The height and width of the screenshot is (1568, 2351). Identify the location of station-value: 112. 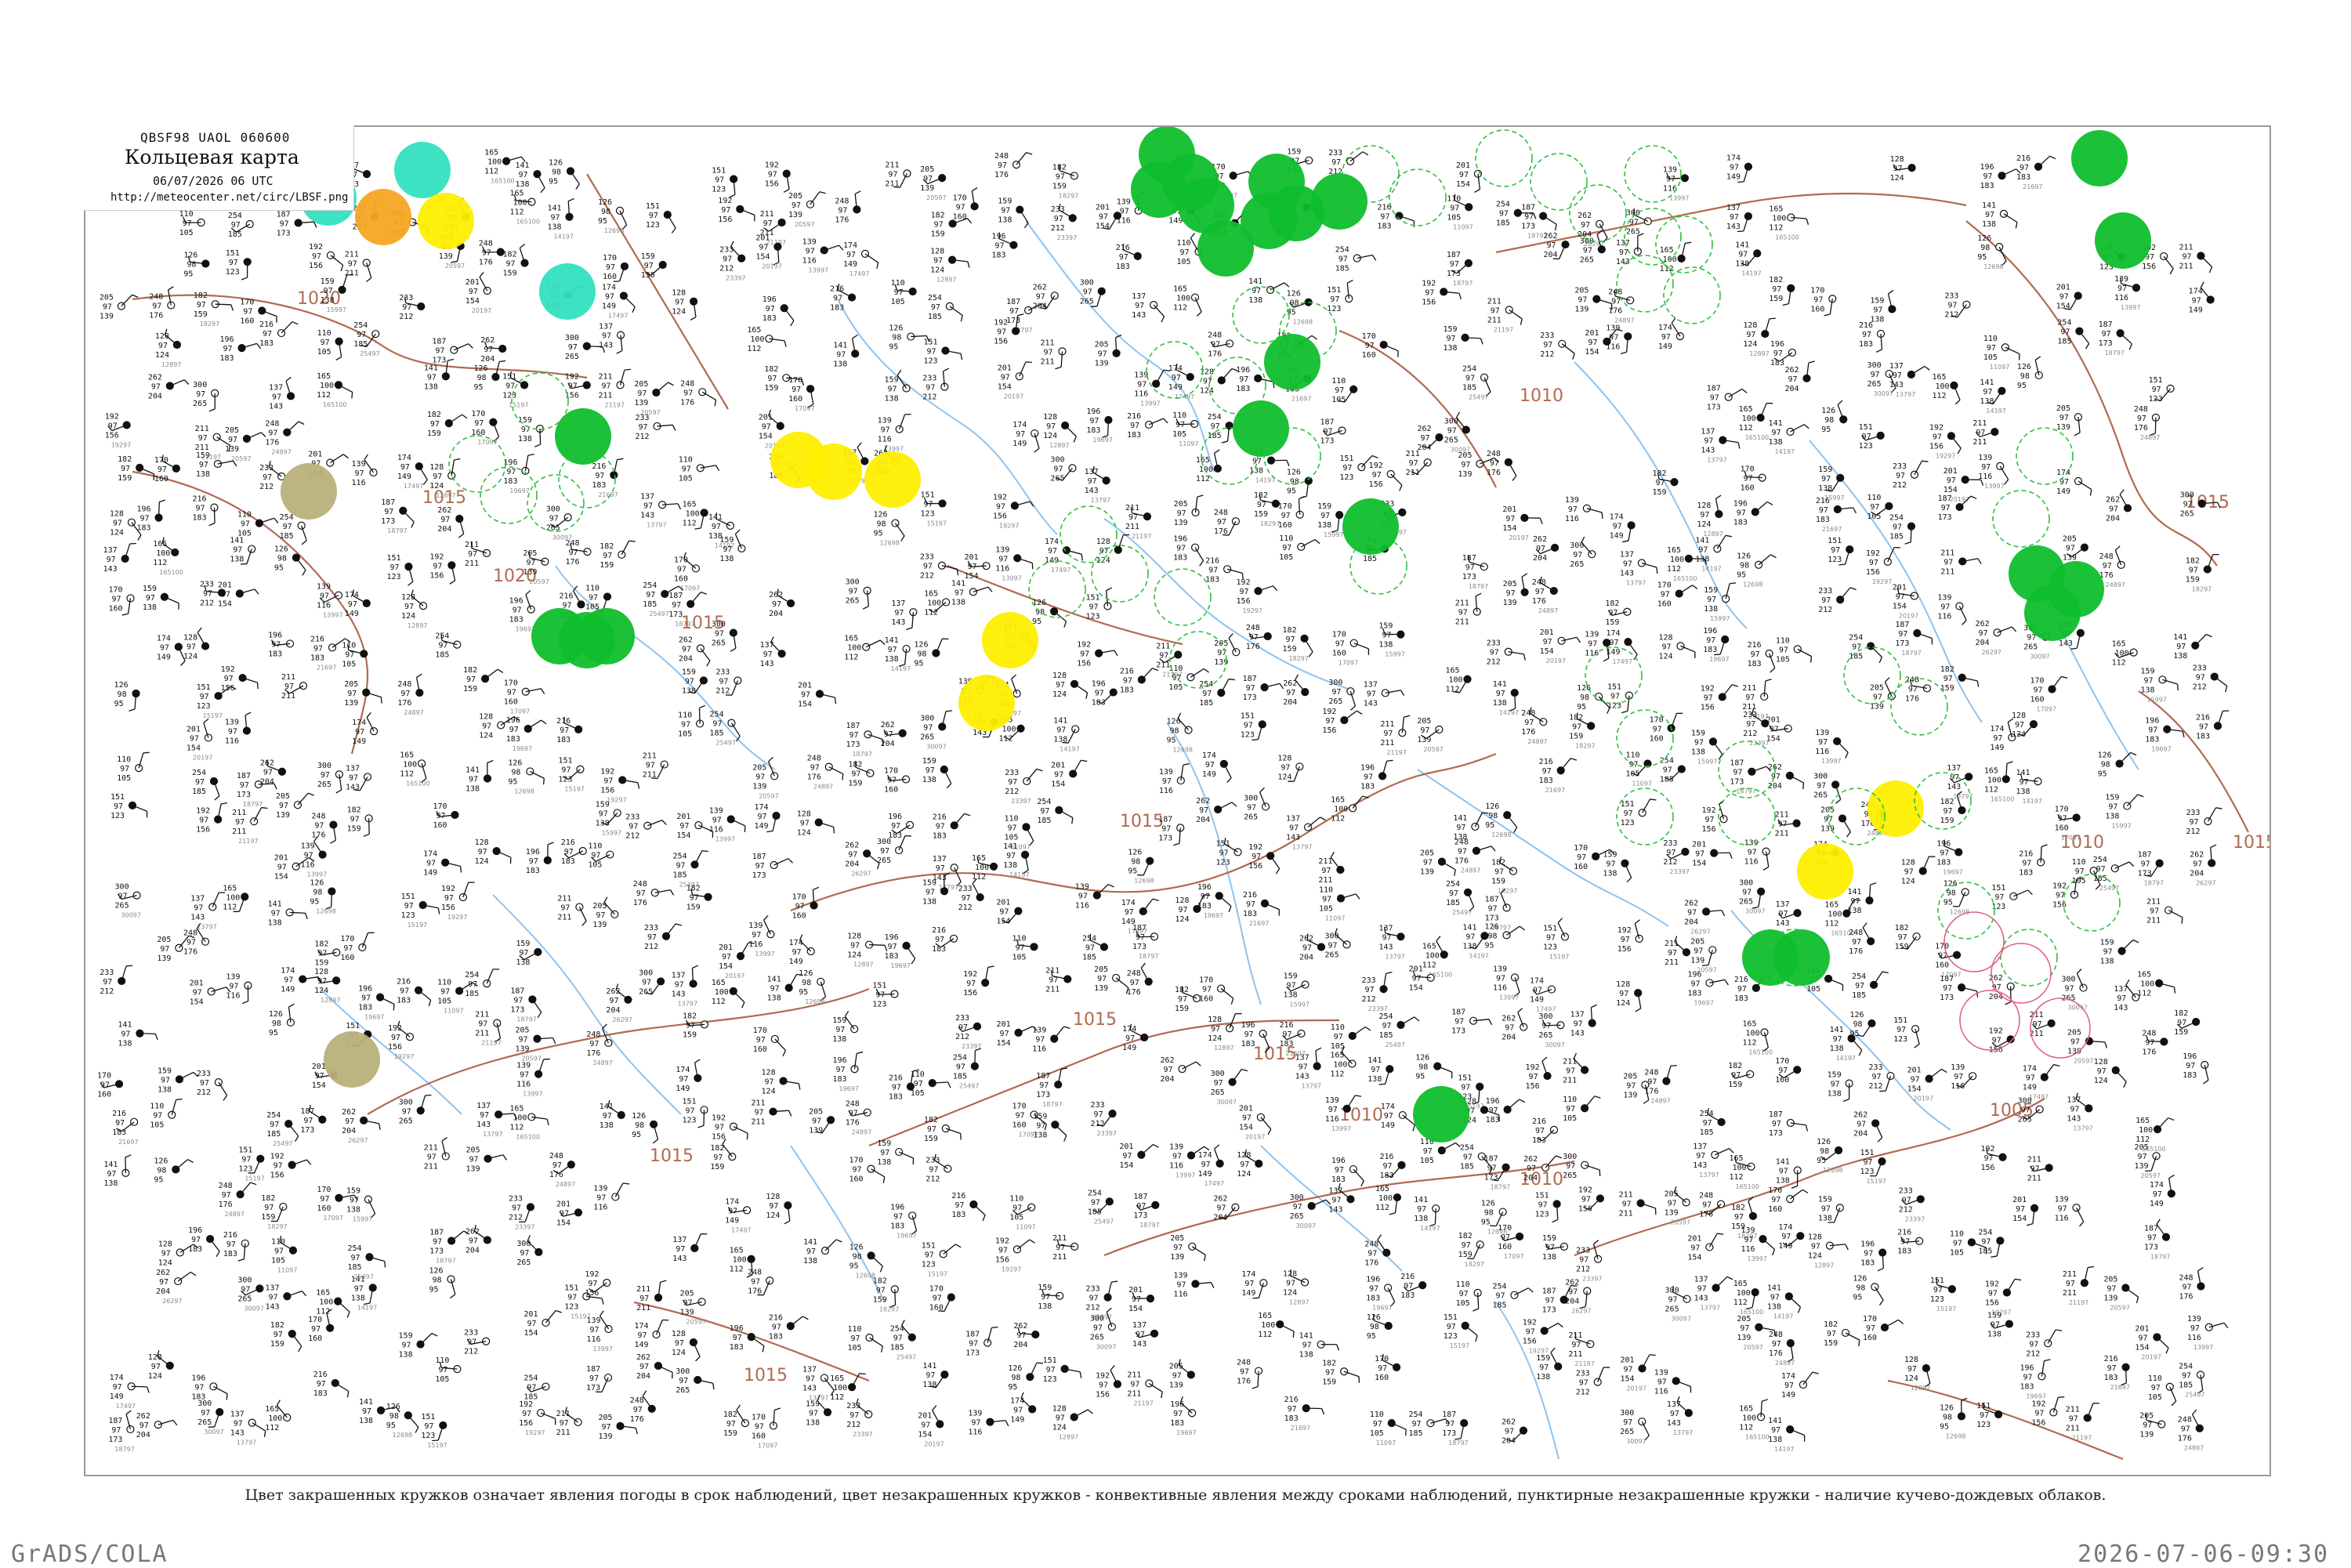
(1338, 819).